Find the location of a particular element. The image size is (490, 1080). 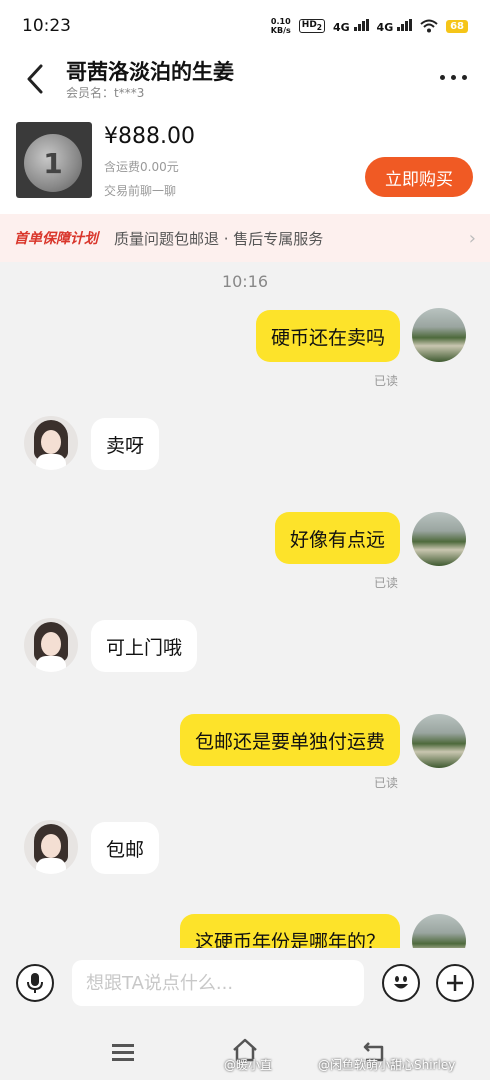

signal-icon-2: 4G is located at coordinates (394, 26).